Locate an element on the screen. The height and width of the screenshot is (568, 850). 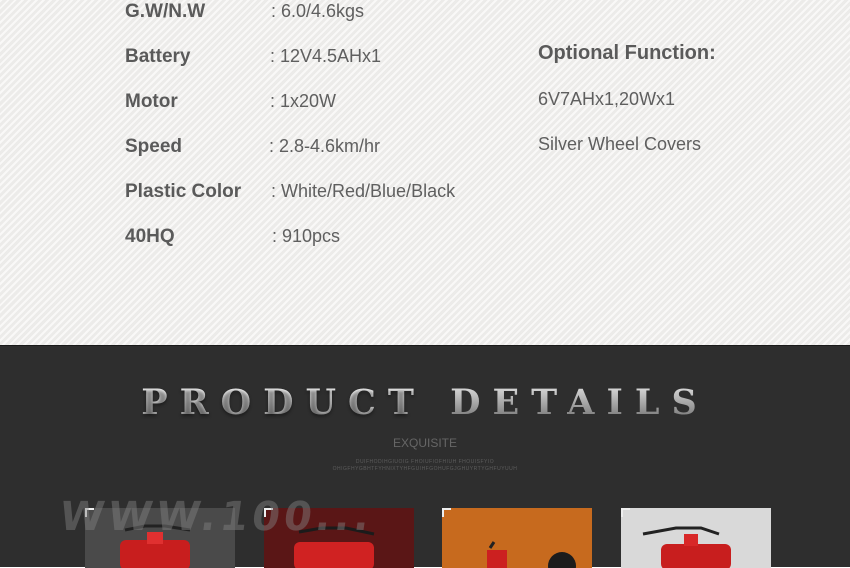
spec-label: 40HQ is located at coordinates (150, 236).